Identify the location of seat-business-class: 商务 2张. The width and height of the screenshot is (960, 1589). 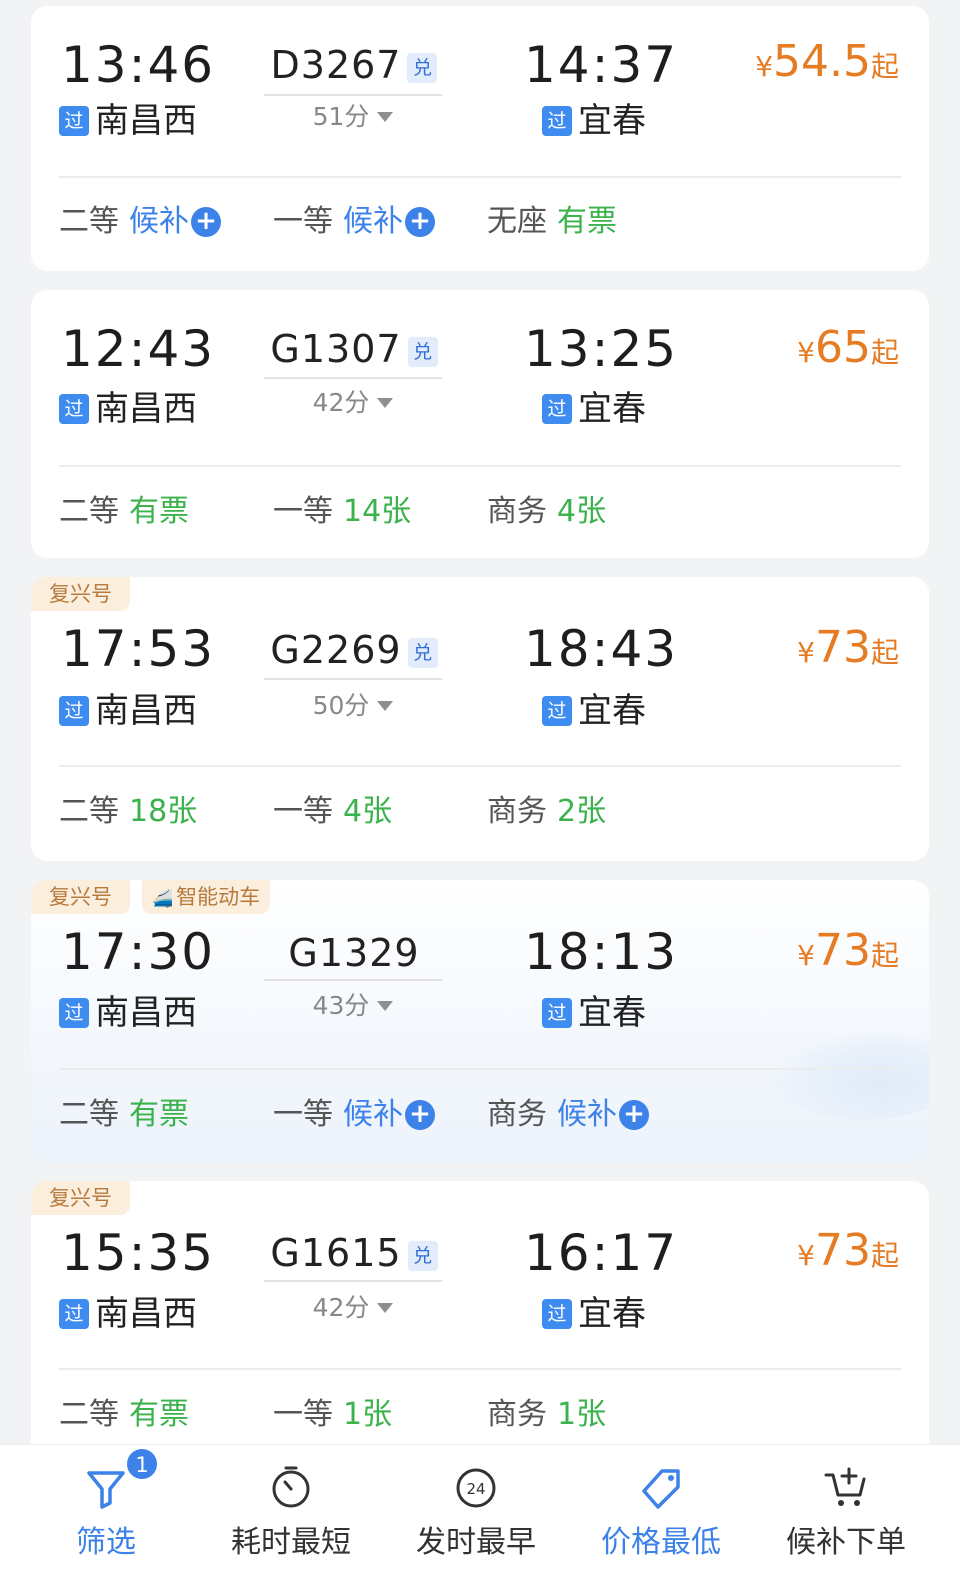
(546, 812).